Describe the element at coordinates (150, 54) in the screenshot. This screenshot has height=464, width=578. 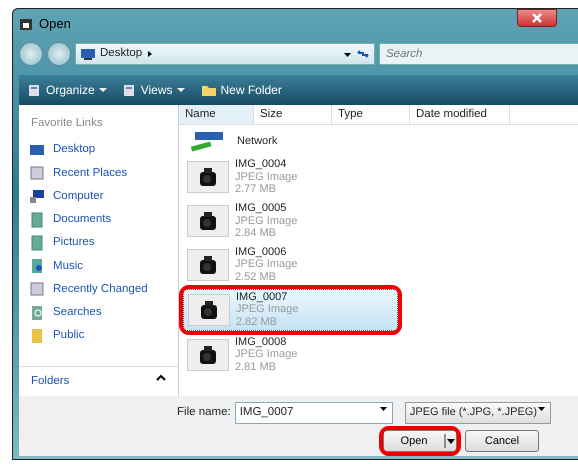
I see `breadcrumb-arrow-icon` at that location.